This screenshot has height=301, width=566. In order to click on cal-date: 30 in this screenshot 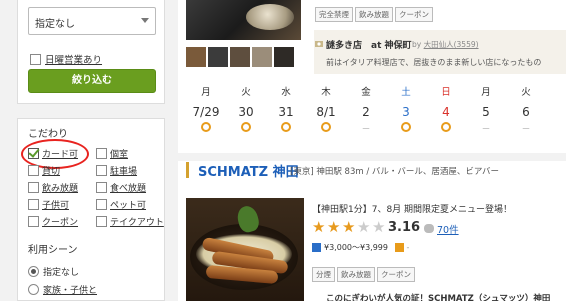, I will do `click(246, 112)`.